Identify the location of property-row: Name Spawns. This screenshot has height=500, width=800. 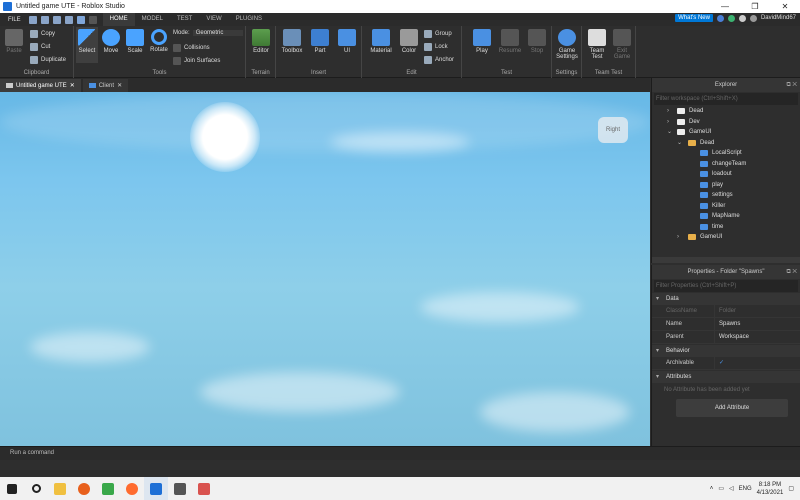
(726, 324).